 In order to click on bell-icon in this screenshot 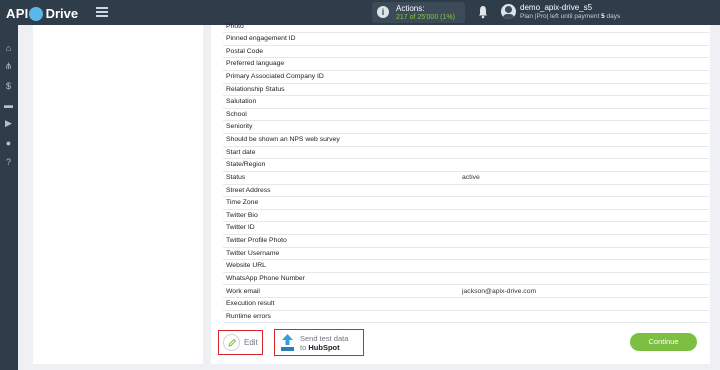, I will do `click(483, 12)`.